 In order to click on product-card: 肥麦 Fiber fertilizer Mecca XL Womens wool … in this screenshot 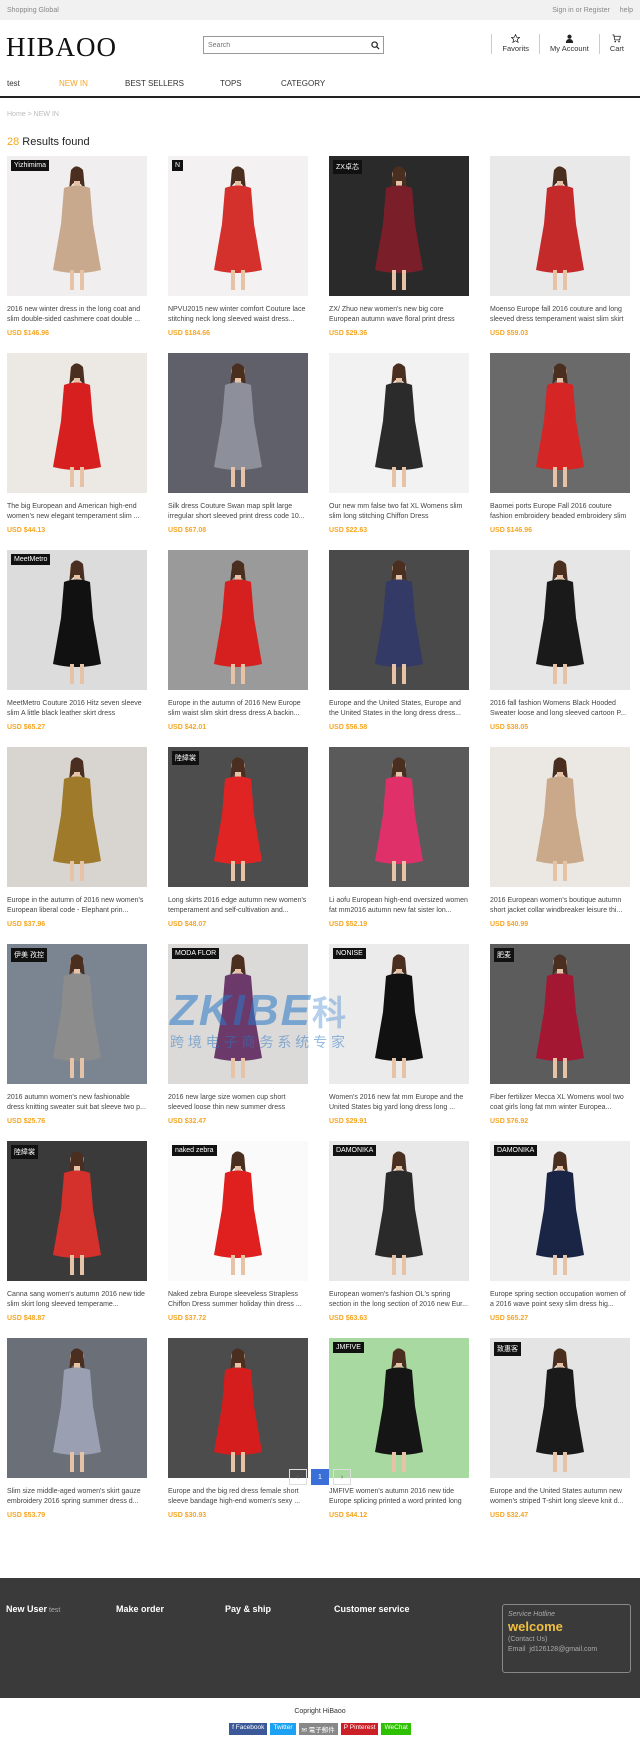, I will do `click(560, 1034)`.